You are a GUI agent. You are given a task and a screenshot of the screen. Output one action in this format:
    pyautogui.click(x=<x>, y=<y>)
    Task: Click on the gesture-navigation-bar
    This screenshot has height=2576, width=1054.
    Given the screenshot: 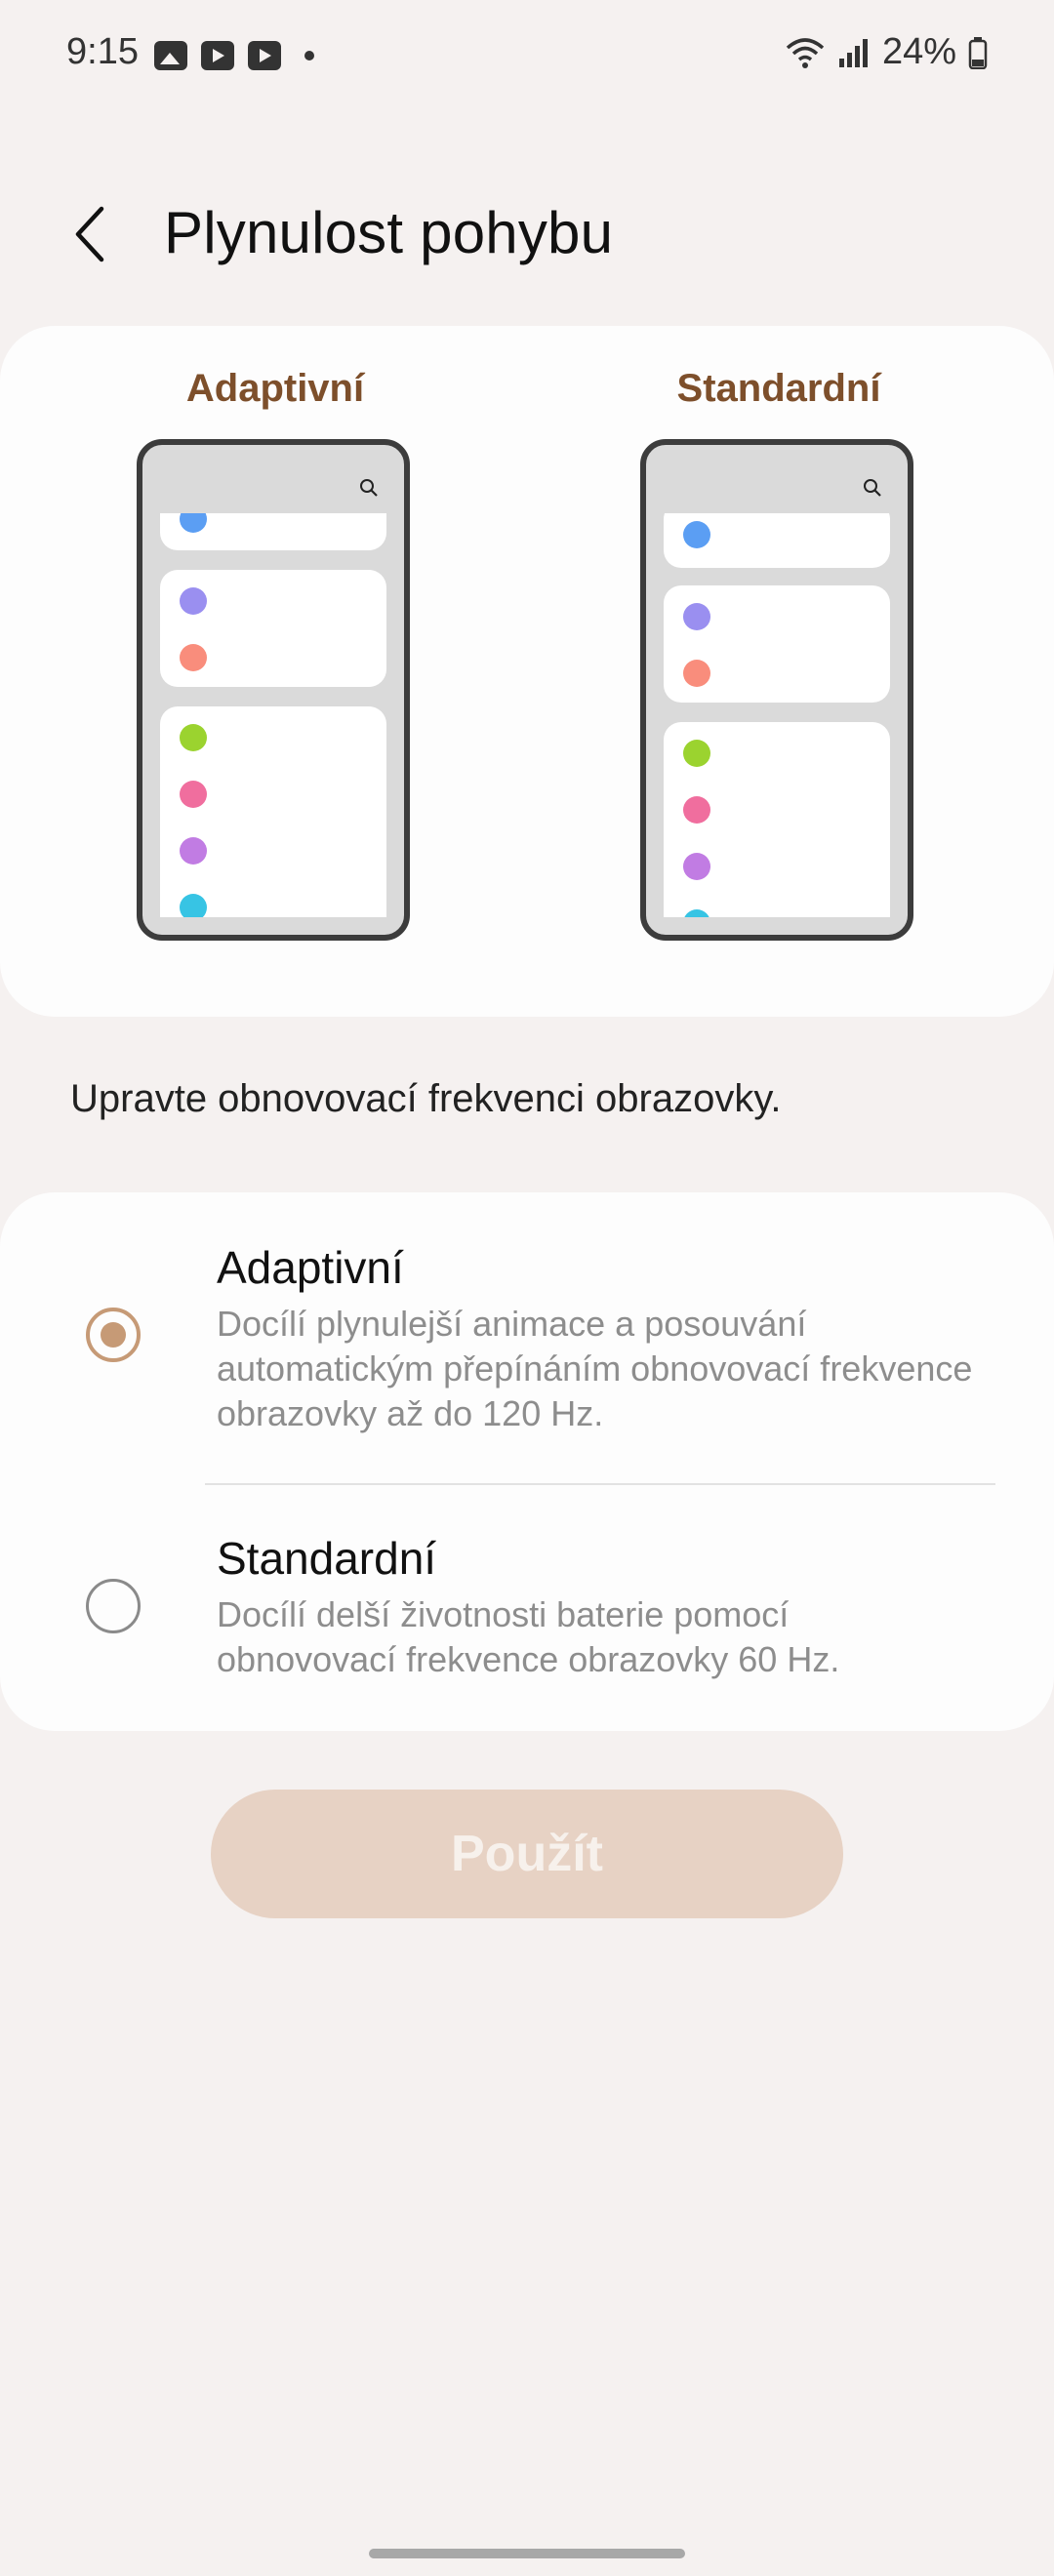 What is the action you would take?
    pyautogui.click(x=527, y=2553)
    